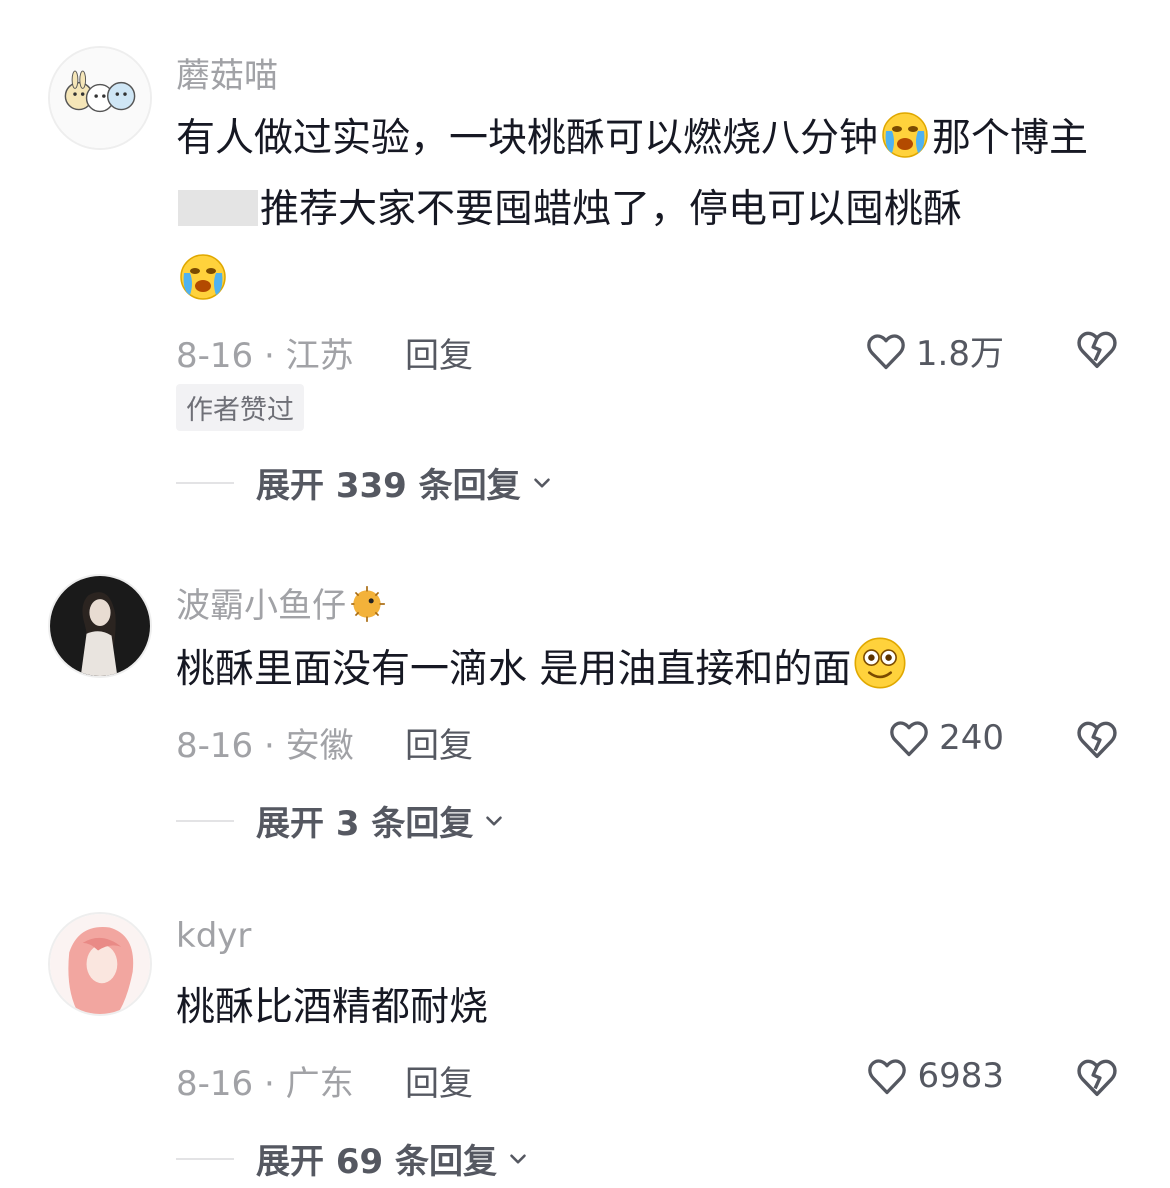 This screenshot has height=1188, width=1170. What do you see at coordinates (376, 1162) in the screenshot?
I see `expand-replies-label: 展开 69 条回复` at bounding box center [376, 1162].